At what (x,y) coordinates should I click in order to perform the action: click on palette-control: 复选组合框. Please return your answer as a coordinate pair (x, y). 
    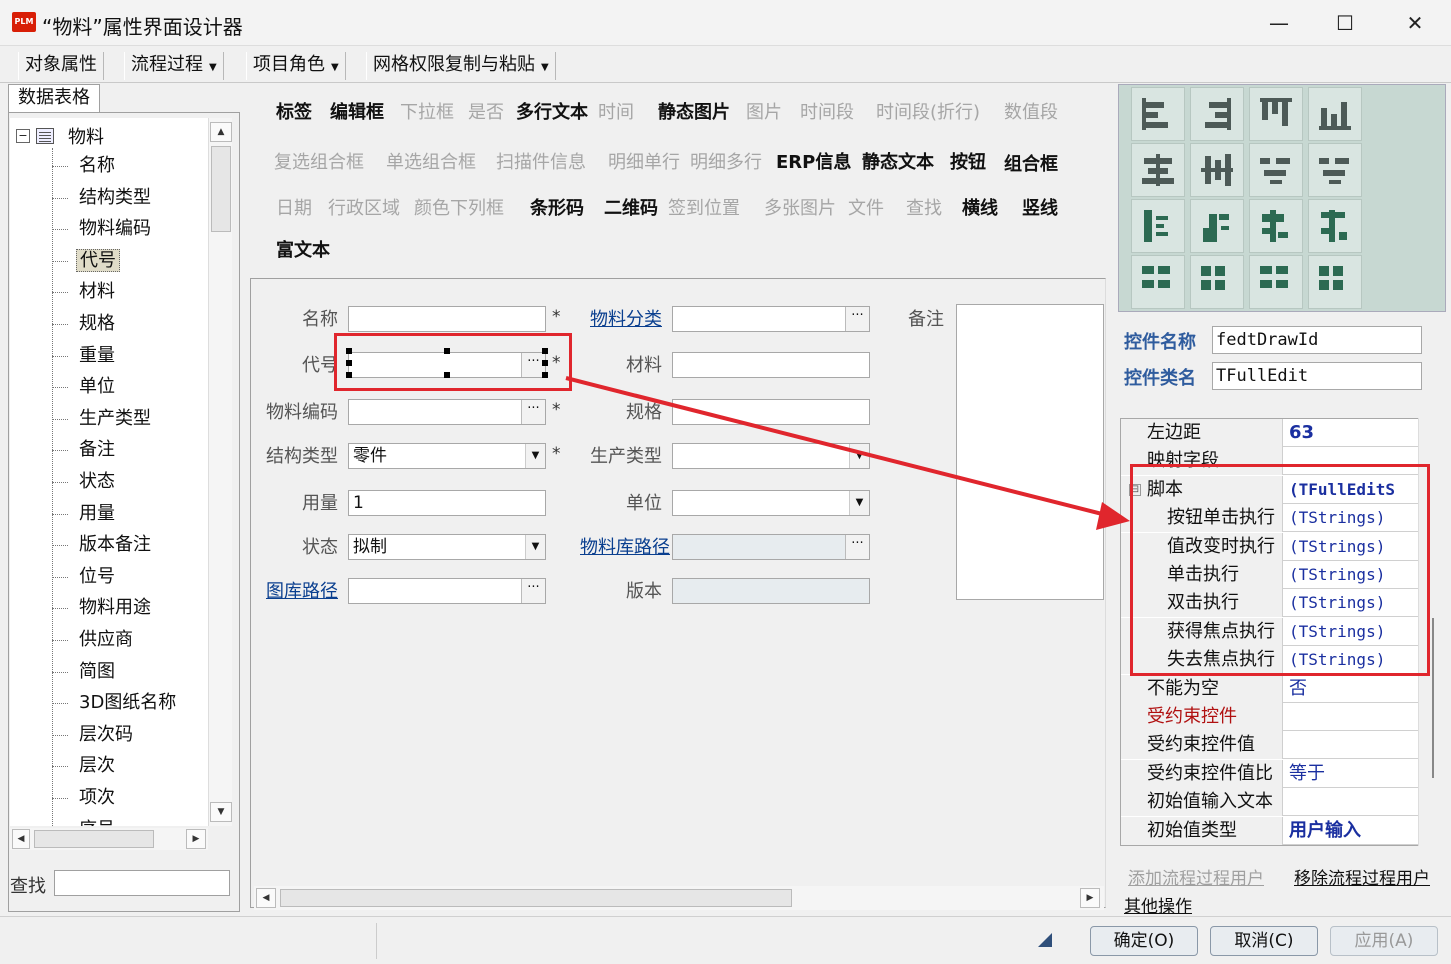
    Looking at the image, I should click on (319, 161).